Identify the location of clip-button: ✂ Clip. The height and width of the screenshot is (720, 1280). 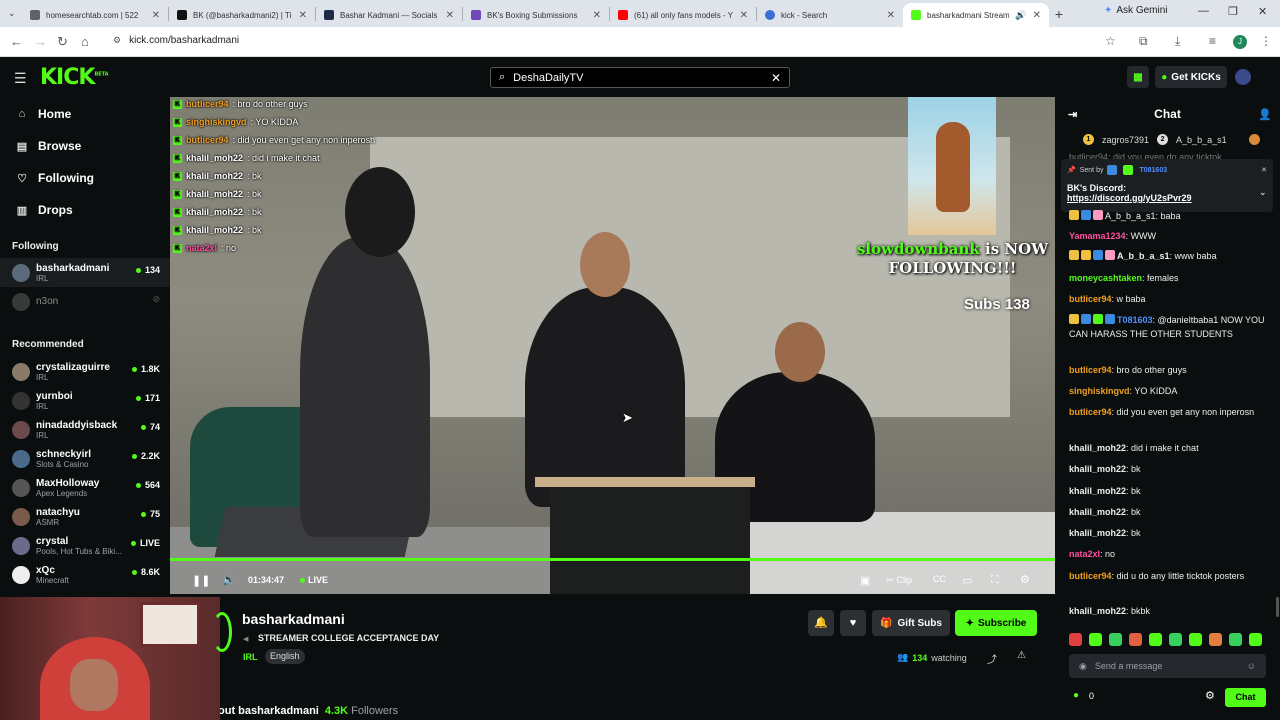
(899, 580).